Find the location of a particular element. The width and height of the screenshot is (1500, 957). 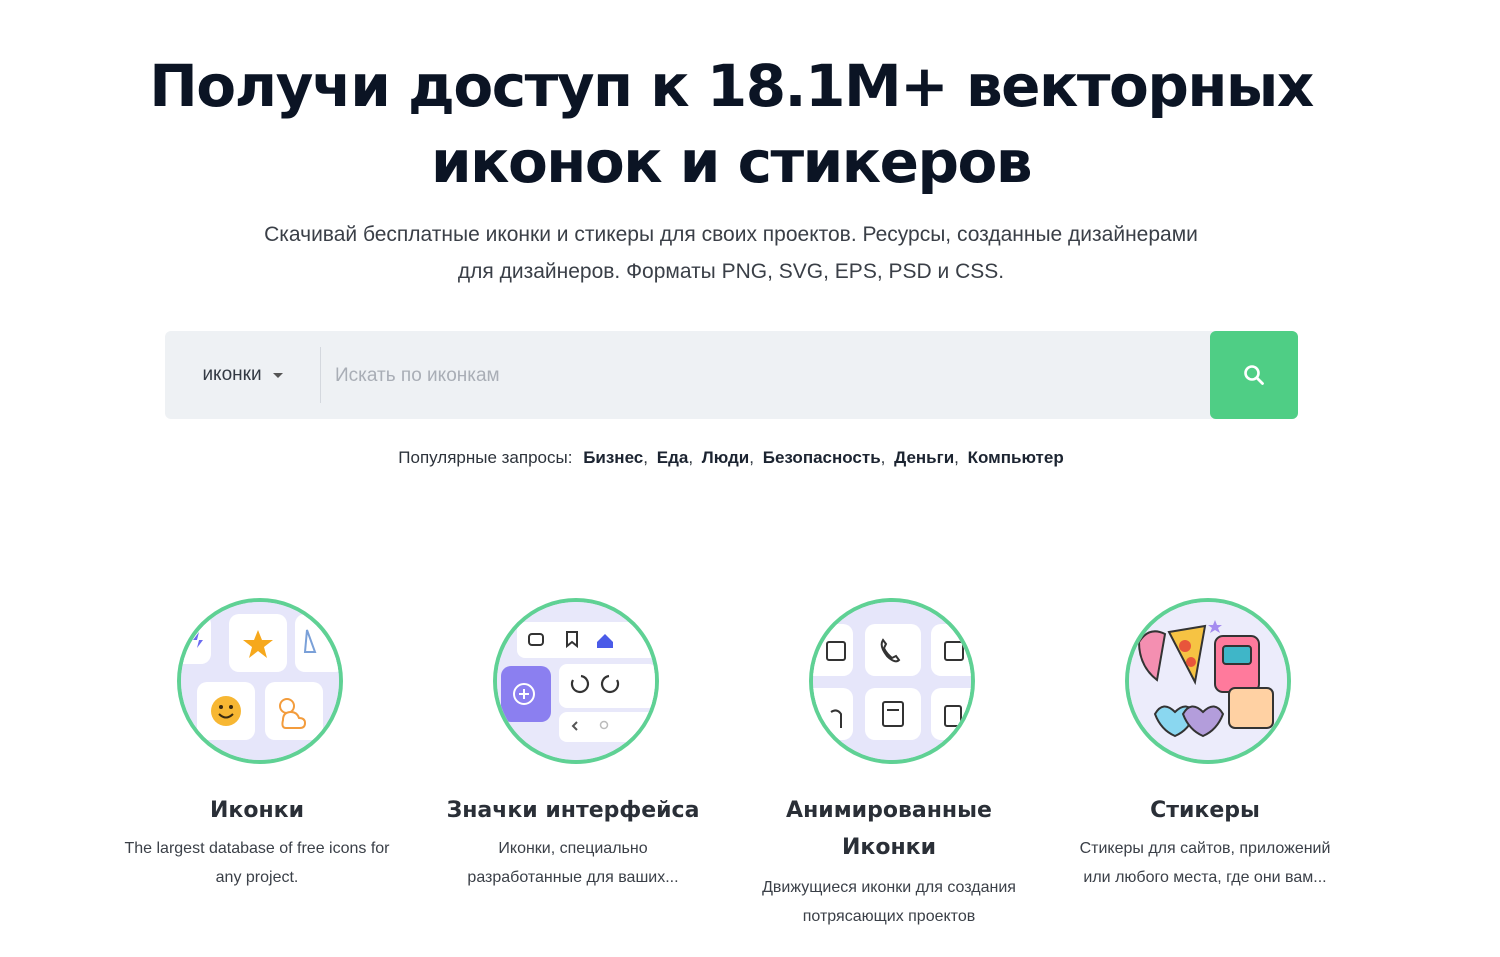

search-type-value: иконки is located at coordinates (232, 374).